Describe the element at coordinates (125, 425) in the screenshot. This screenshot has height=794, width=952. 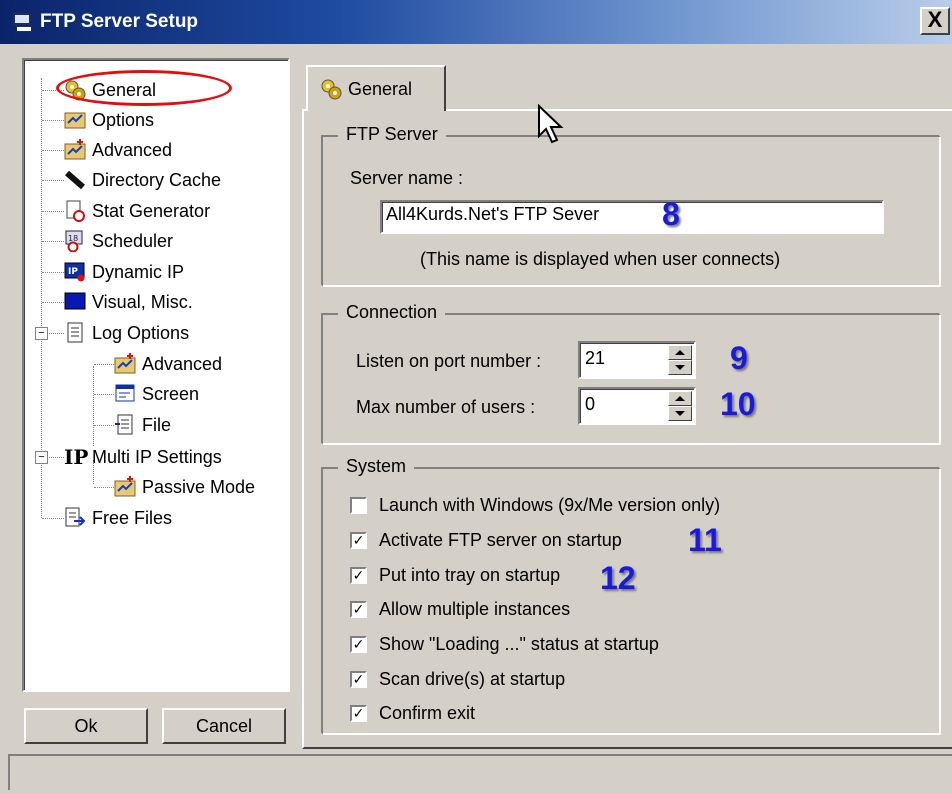
I see `file-icon` at that location.